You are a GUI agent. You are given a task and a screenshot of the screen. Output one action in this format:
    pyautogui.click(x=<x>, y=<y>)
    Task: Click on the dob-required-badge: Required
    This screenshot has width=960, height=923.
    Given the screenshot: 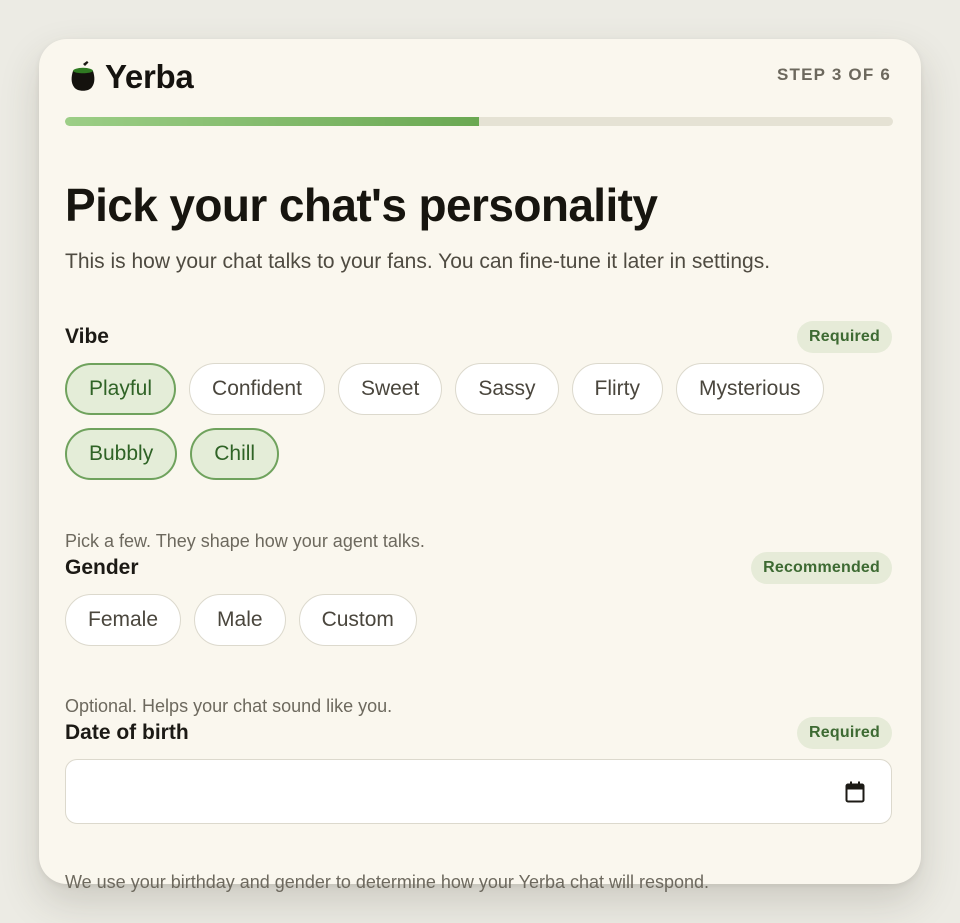 What is the action you would take?
    pyautogui.click(x=844, y=733)
    